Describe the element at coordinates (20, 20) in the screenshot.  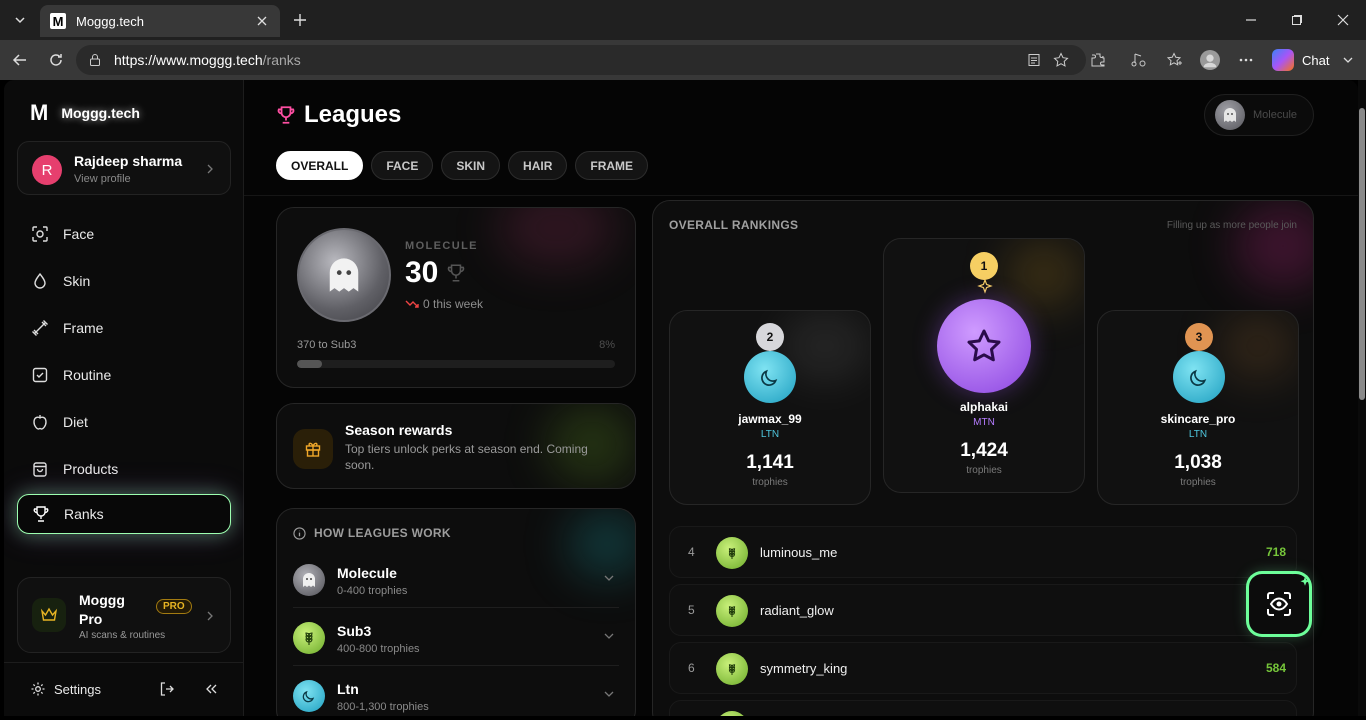
I see `tab-list-button` at that location.